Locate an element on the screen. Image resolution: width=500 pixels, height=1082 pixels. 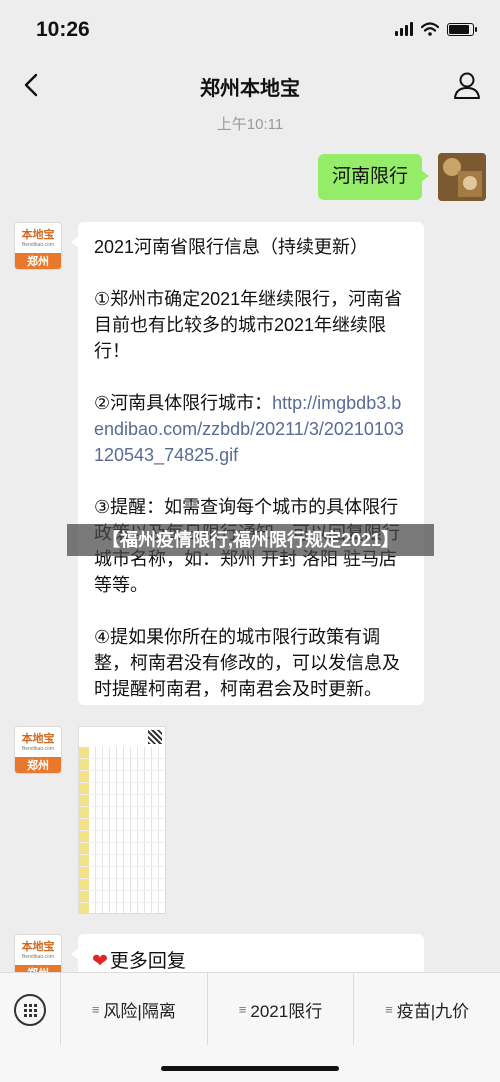
keyboard-icon is located at coordinates (30, 1010).